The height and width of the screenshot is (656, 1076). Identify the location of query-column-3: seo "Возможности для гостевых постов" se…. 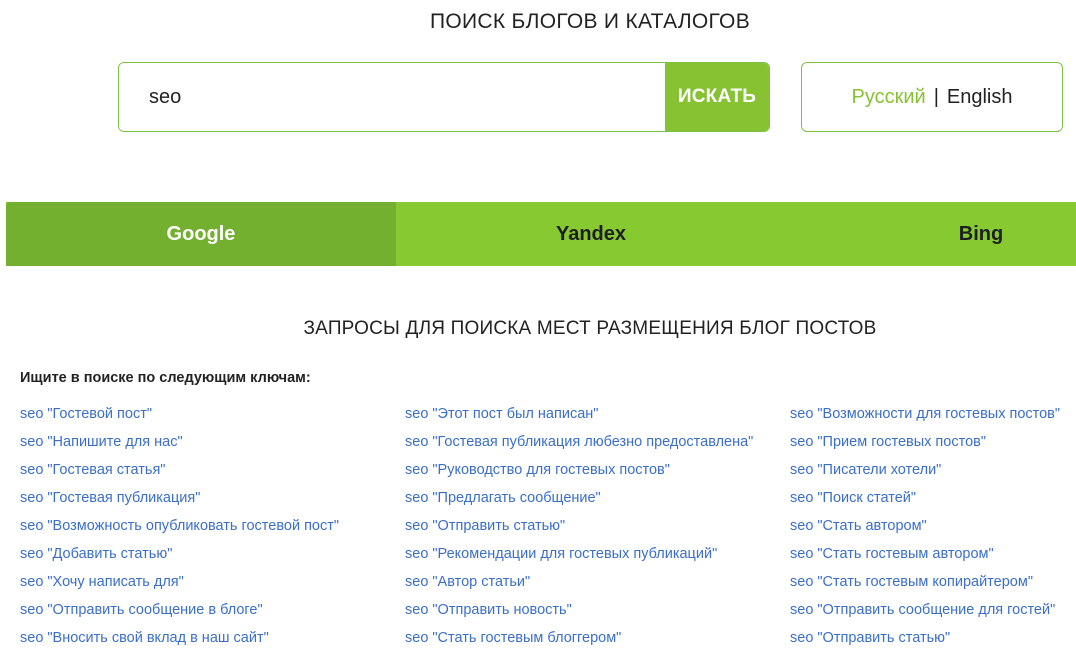
(925, 530).